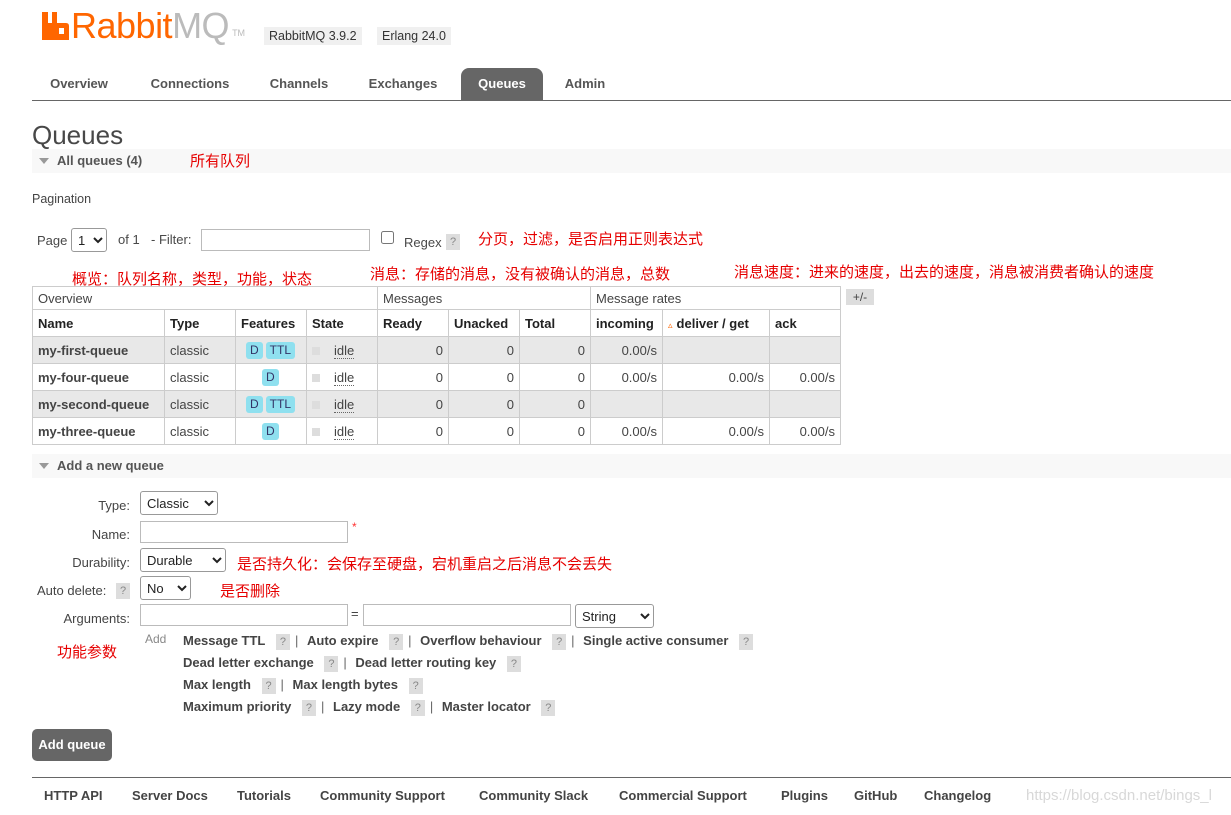 The width and height of the screenshot is (1231, 815). Describe the element at coordinates (502, 84) in the screenshot. I see `tab-queues: Queues` at that location.